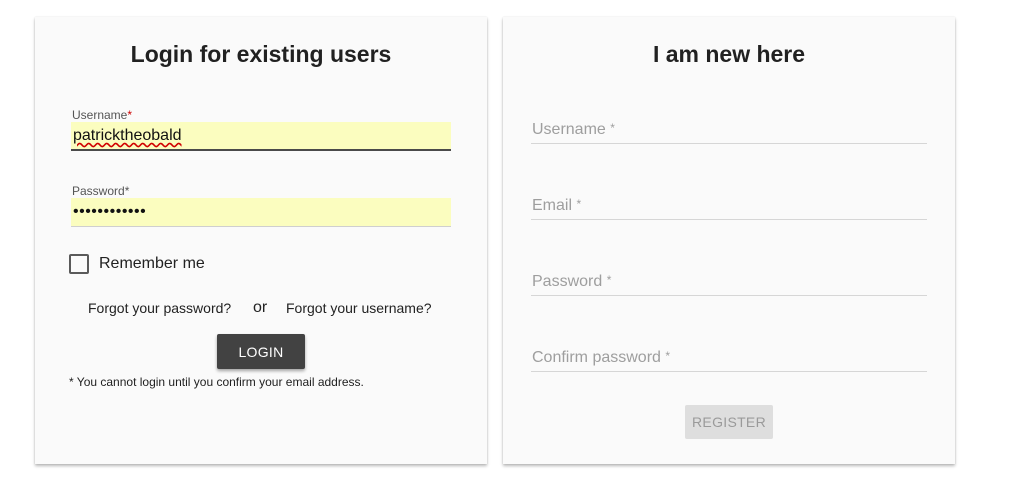 This screenshot has height=499, width=1010. What do you see at coordinates (573, 129) in the screenshot?
I see `register-username-label: Username *` at bounding box center [573, 129].